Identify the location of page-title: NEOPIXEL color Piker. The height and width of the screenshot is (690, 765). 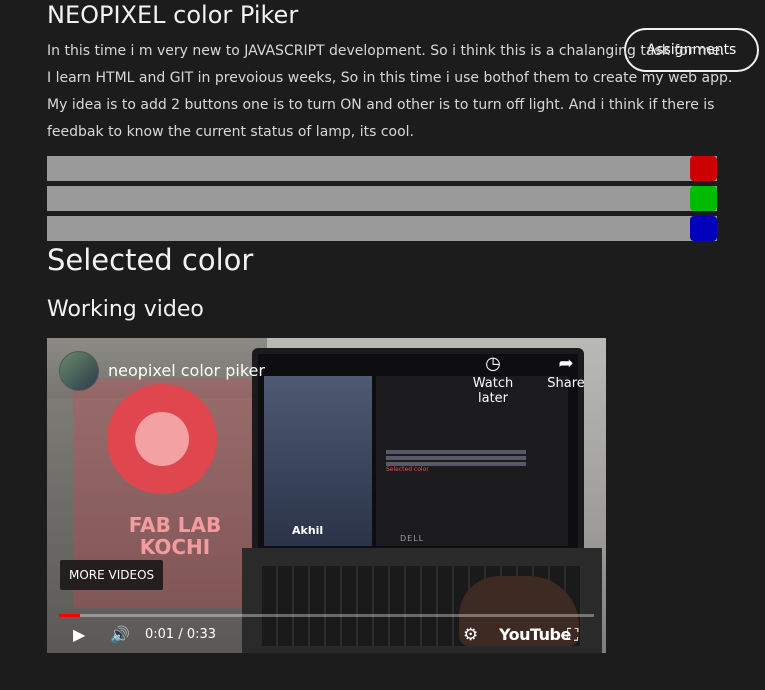
(173, 15).